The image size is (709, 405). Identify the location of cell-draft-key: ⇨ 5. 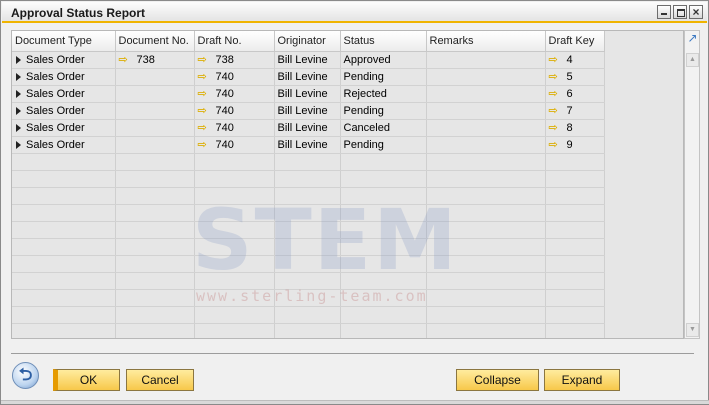
(575, 77).